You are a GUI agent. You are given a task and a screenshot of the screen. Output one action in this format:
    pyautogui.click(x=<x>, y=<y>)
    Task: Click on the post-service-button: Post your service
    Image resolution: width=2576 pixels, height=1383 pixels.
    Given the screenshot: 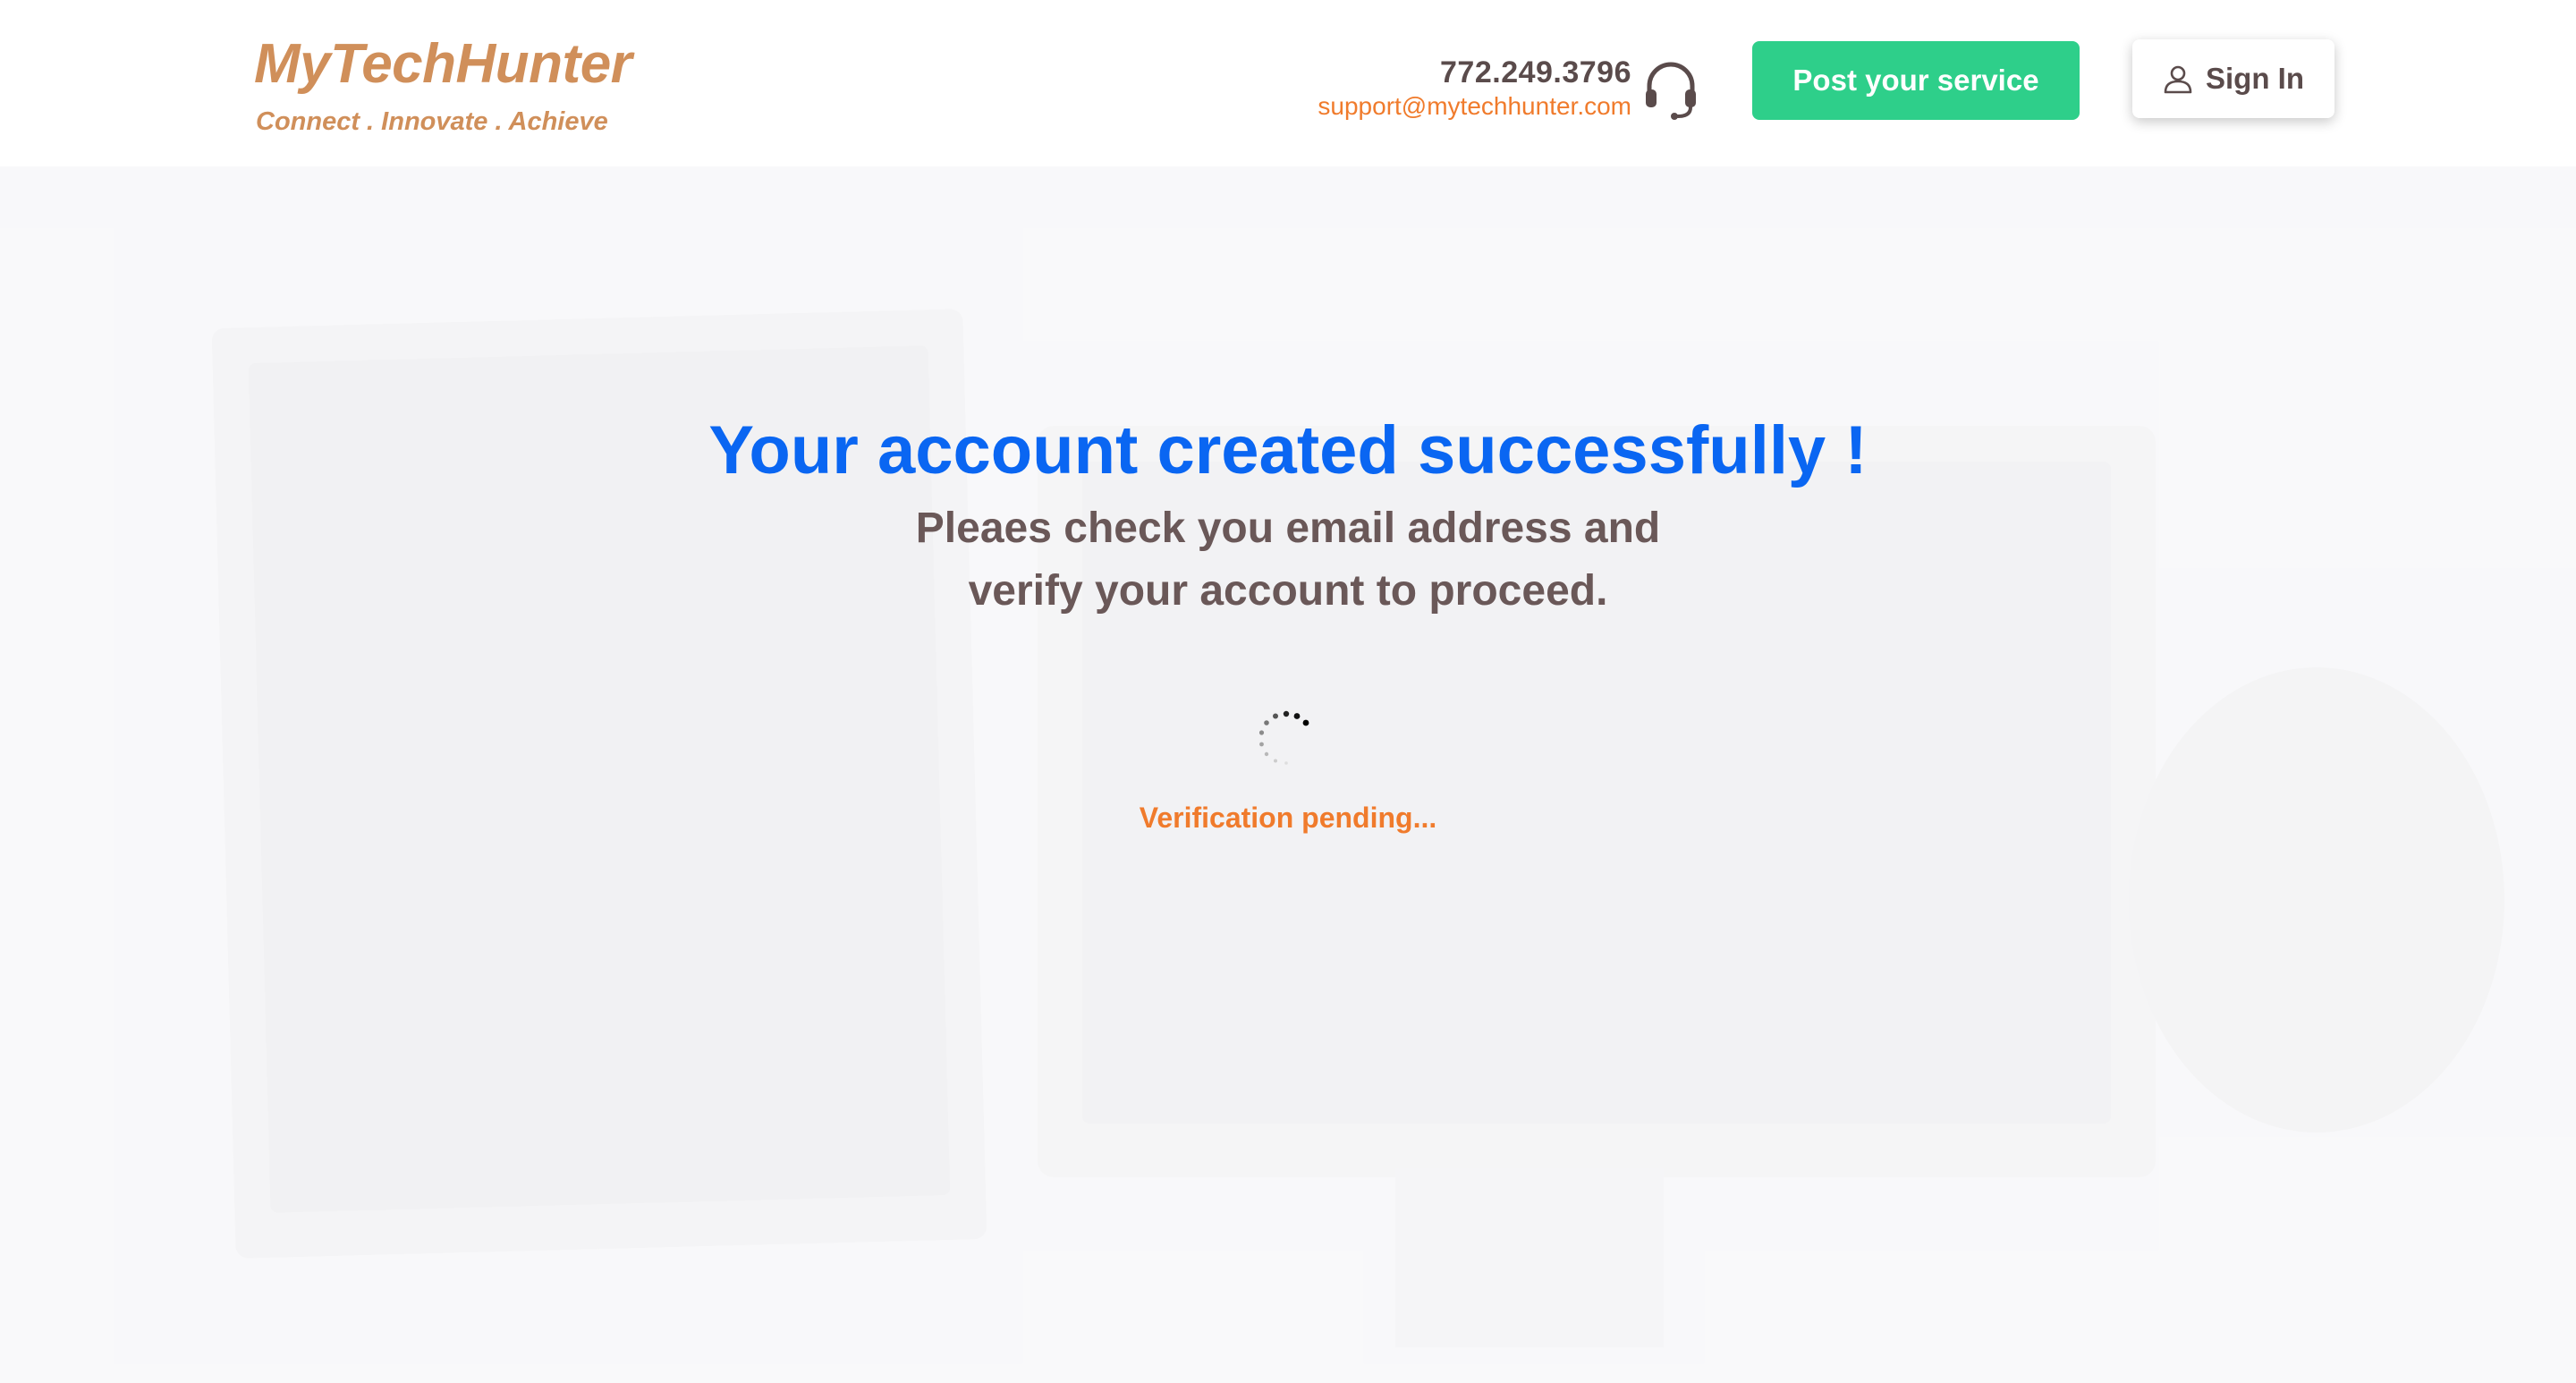 What is the action you would take?
    pyautogui.click(x=1916, y=80)
    